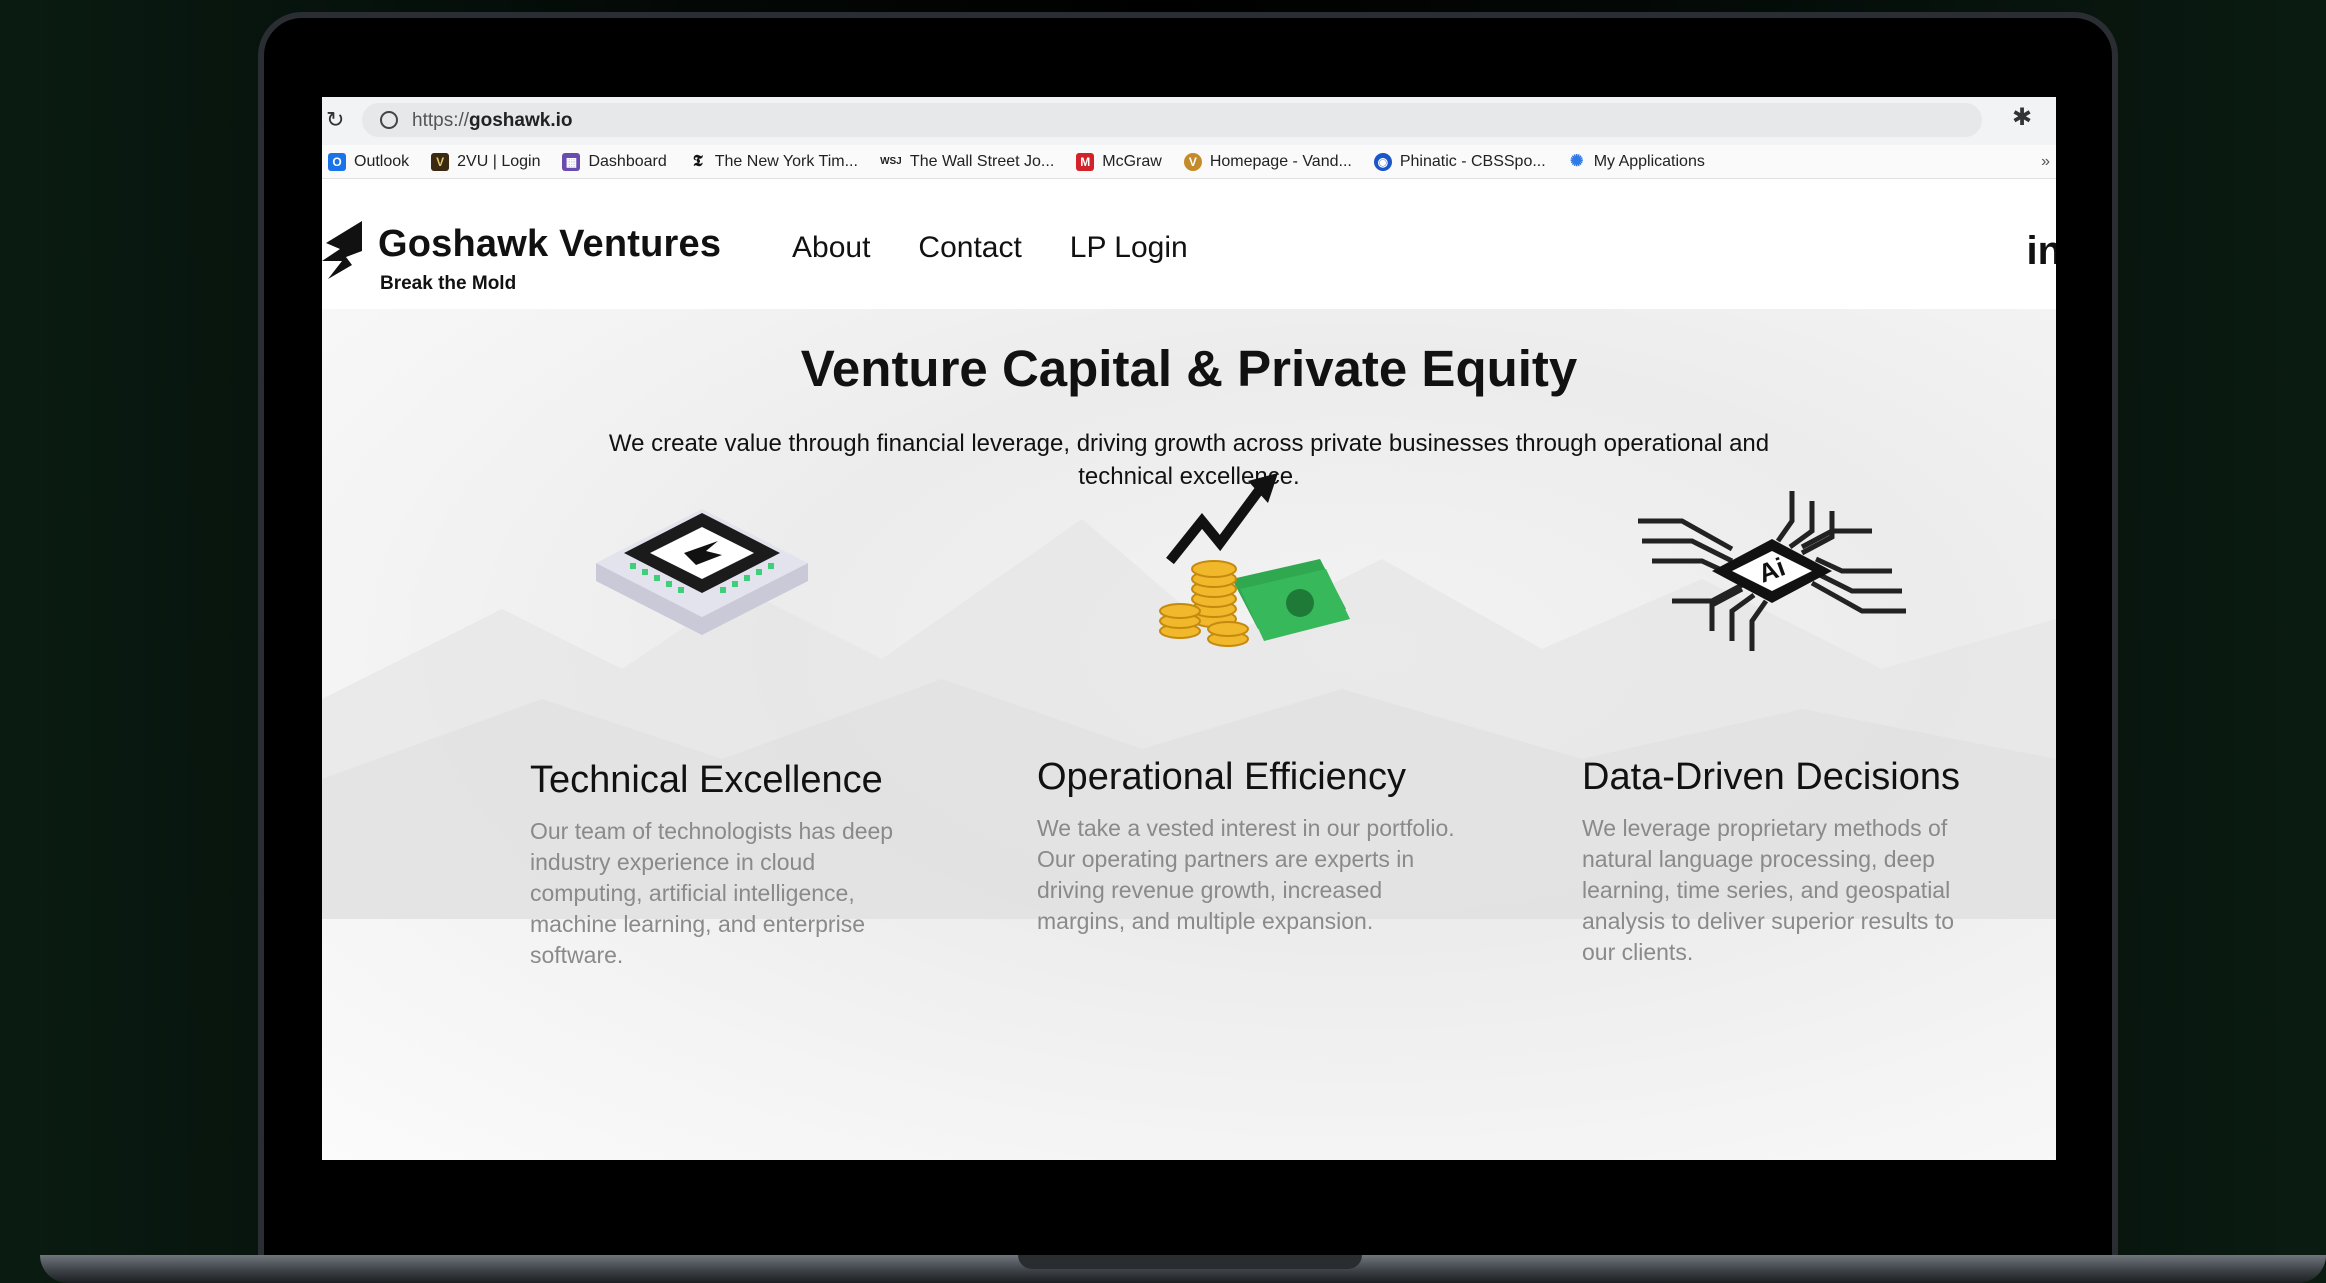  I want to click on extensions-puzzle-icon: ✱, so click(2022, 117).